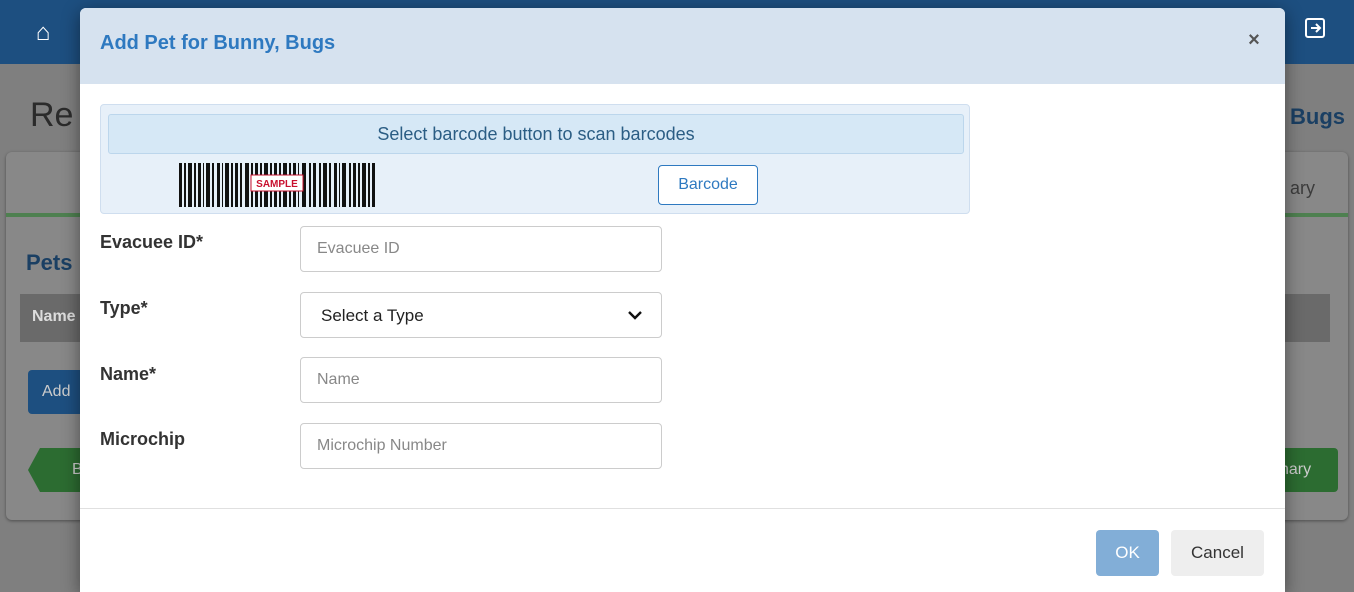 The width and height of the screenshot is (1354, 592). Describe the element at coordinates (536, 134) in the screenshot. I see `barcode-instructions: Select barcode button to scan barcodes` at that location.